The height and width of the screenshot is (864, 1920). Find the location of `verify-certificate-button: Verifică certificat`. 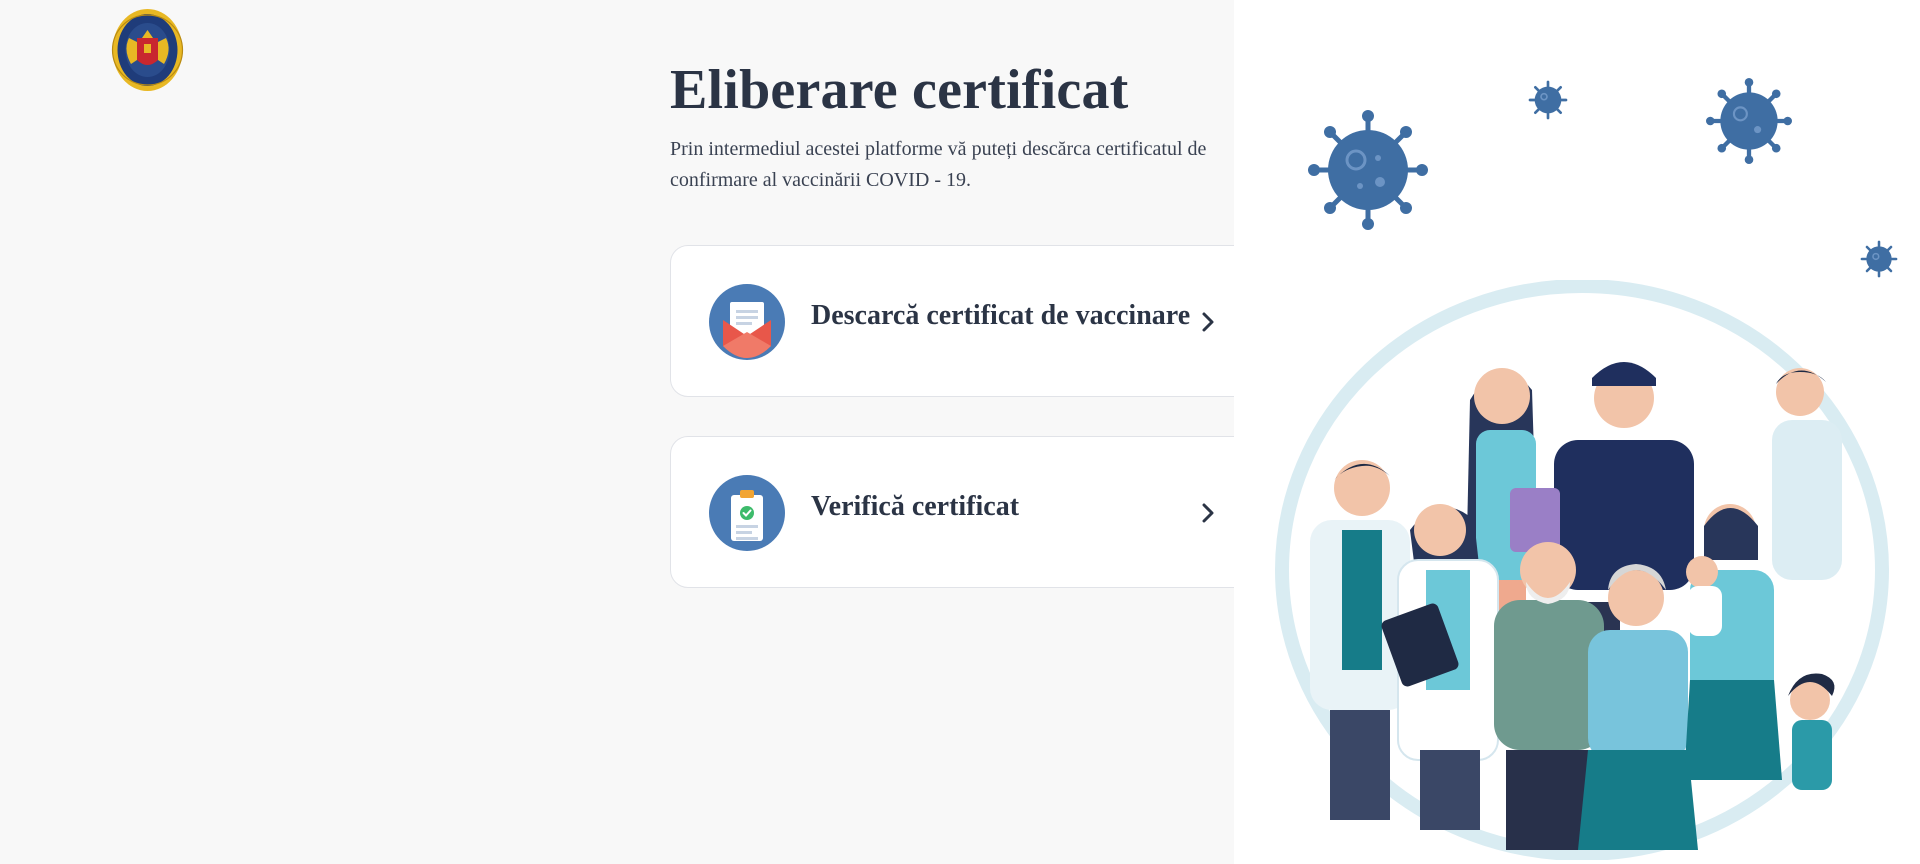

verify-certificate-button: Verifică certificat is located at coordinates (970, 512).